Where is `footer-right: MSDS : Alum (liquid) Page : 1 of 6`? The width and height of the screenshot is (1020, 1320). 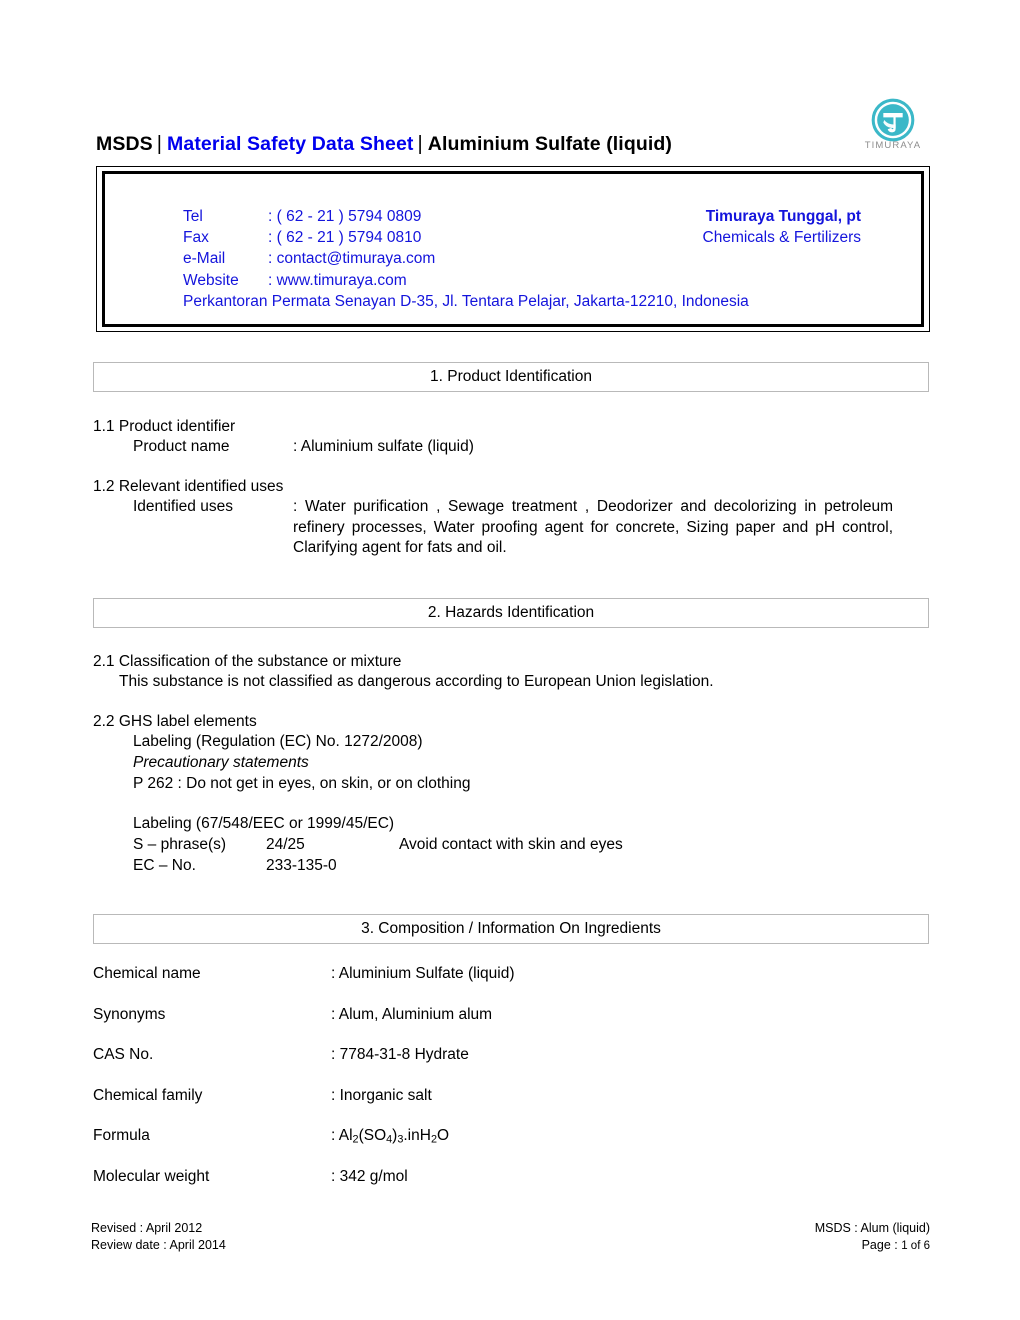
footer-right: MSDS : Alum (liquid) Page : 1 of 6 is located at coordinates (872, 1237).